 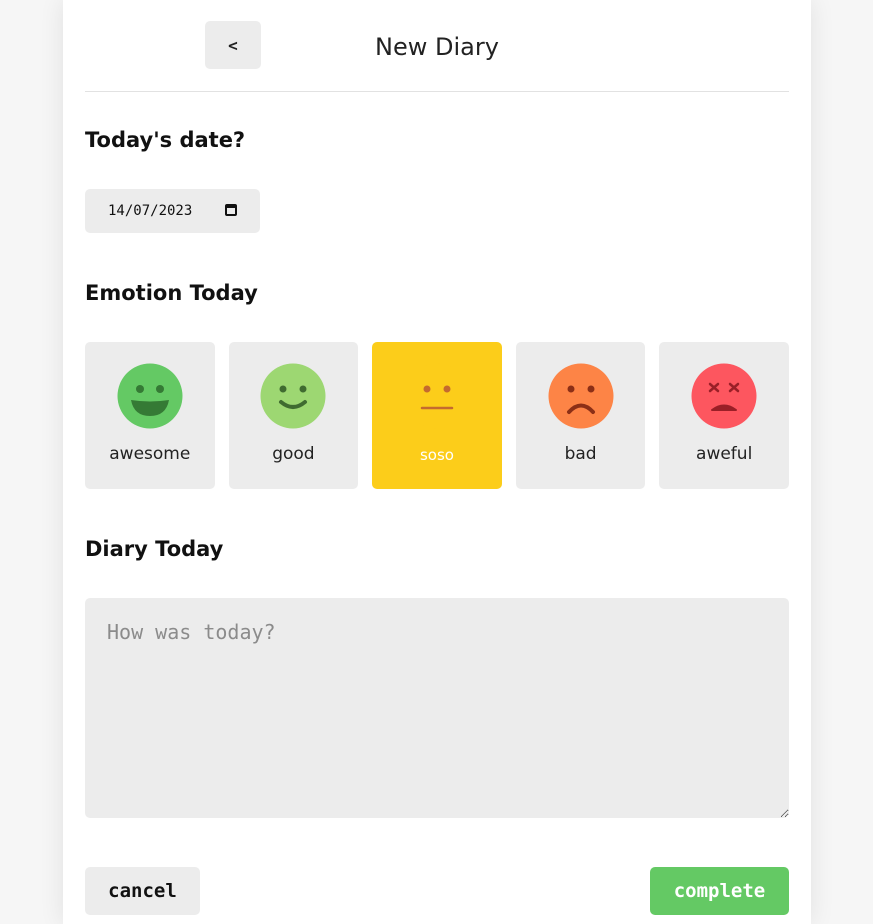 What do you see at coordinates (165, 140) in the screenshot?
I see `date-section-title: Today's date?` at bounding box center [165, 140].